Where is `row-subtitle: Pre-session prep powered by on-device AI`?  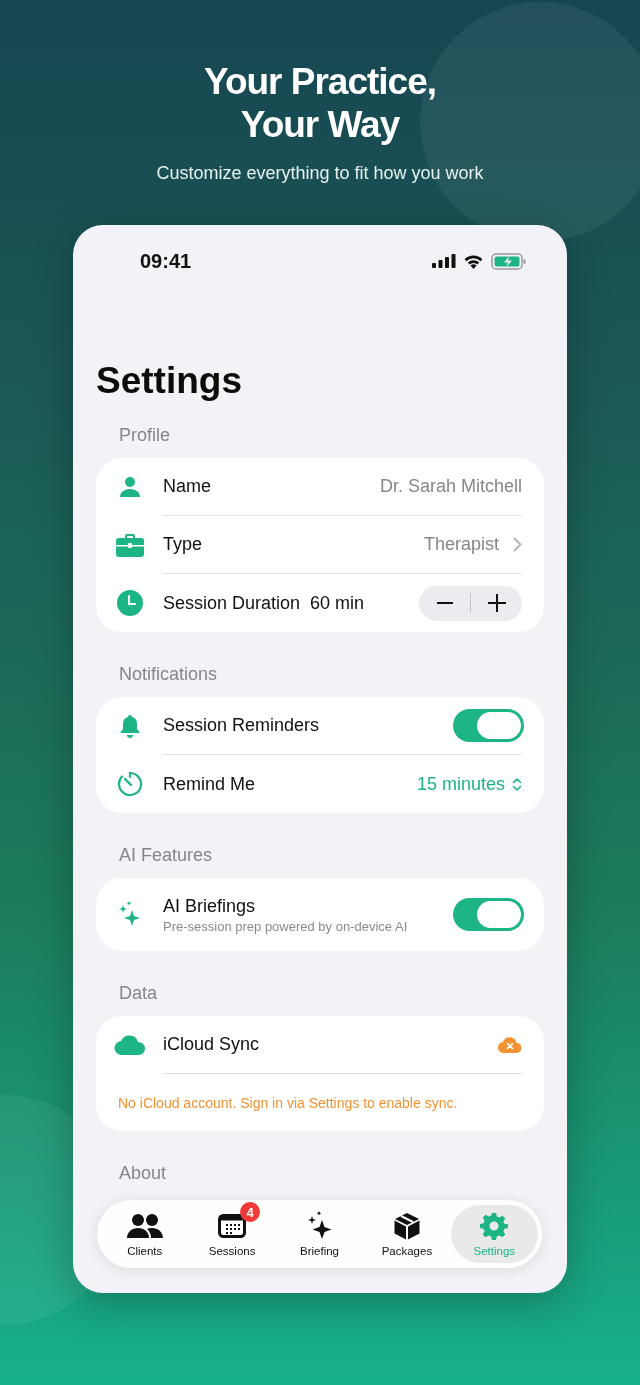
row-subtitle: Pre-session prep powered by on-device AI is located at coordinates (285, 926).